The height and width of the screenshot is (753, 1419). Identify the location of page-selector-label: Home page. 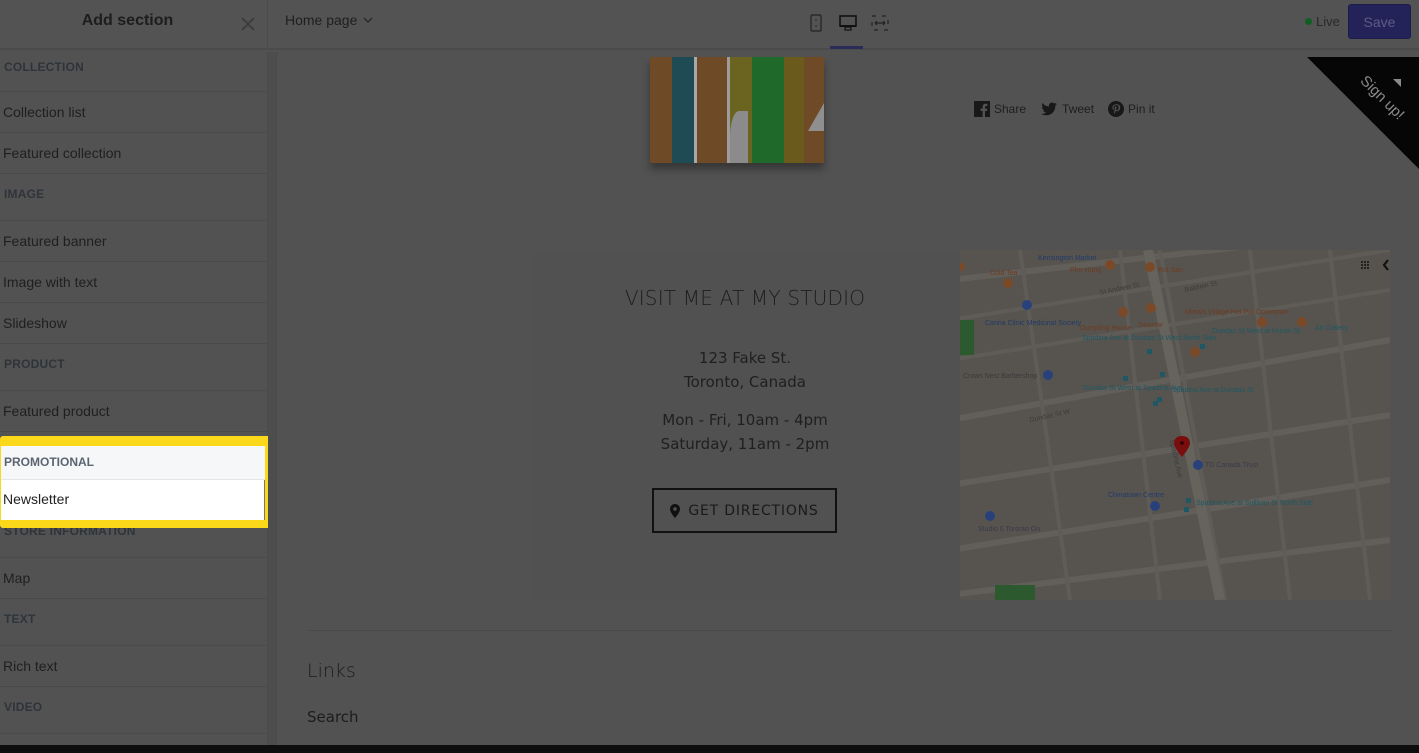
(321, 20).